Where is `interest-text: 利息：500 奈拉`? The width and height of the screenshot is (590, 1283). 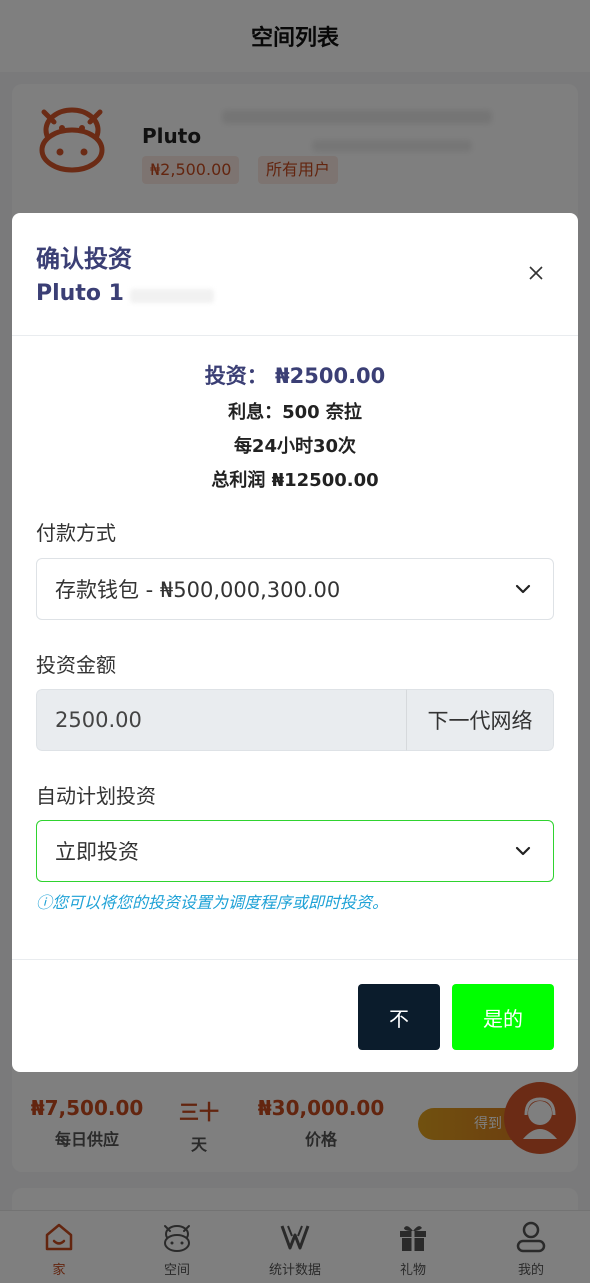
interest-text: 利息：500 奈拉 is located at coordinates (295, 412).